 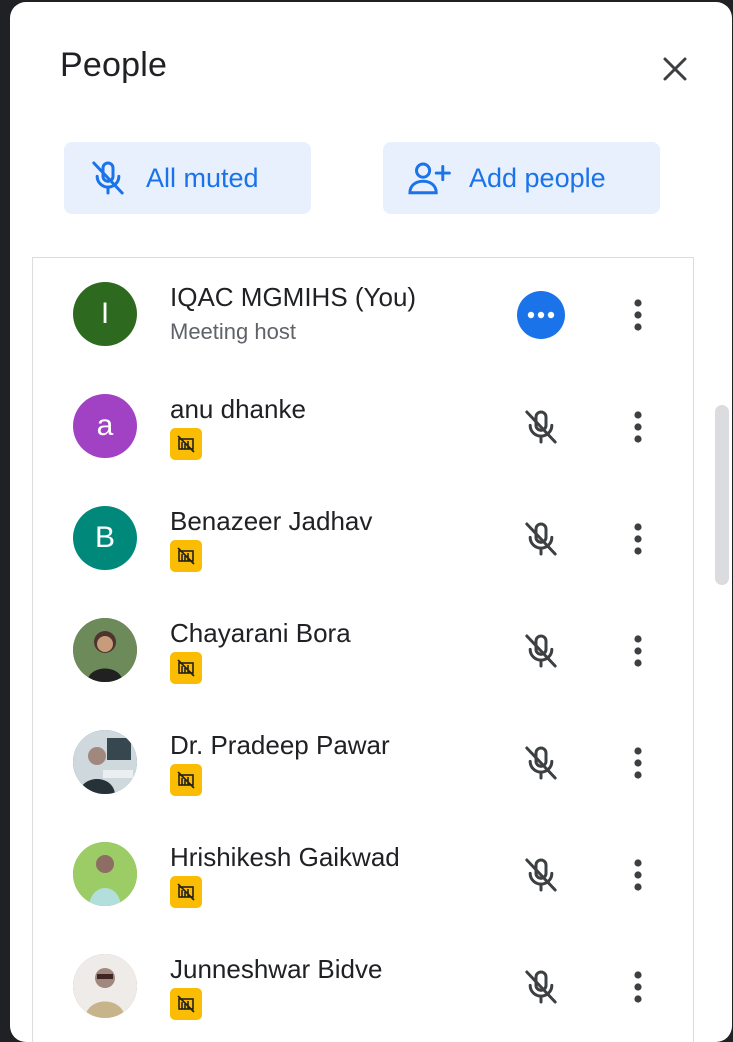 I want to click on add-people-button: Add people, so click(x=521, y=178).